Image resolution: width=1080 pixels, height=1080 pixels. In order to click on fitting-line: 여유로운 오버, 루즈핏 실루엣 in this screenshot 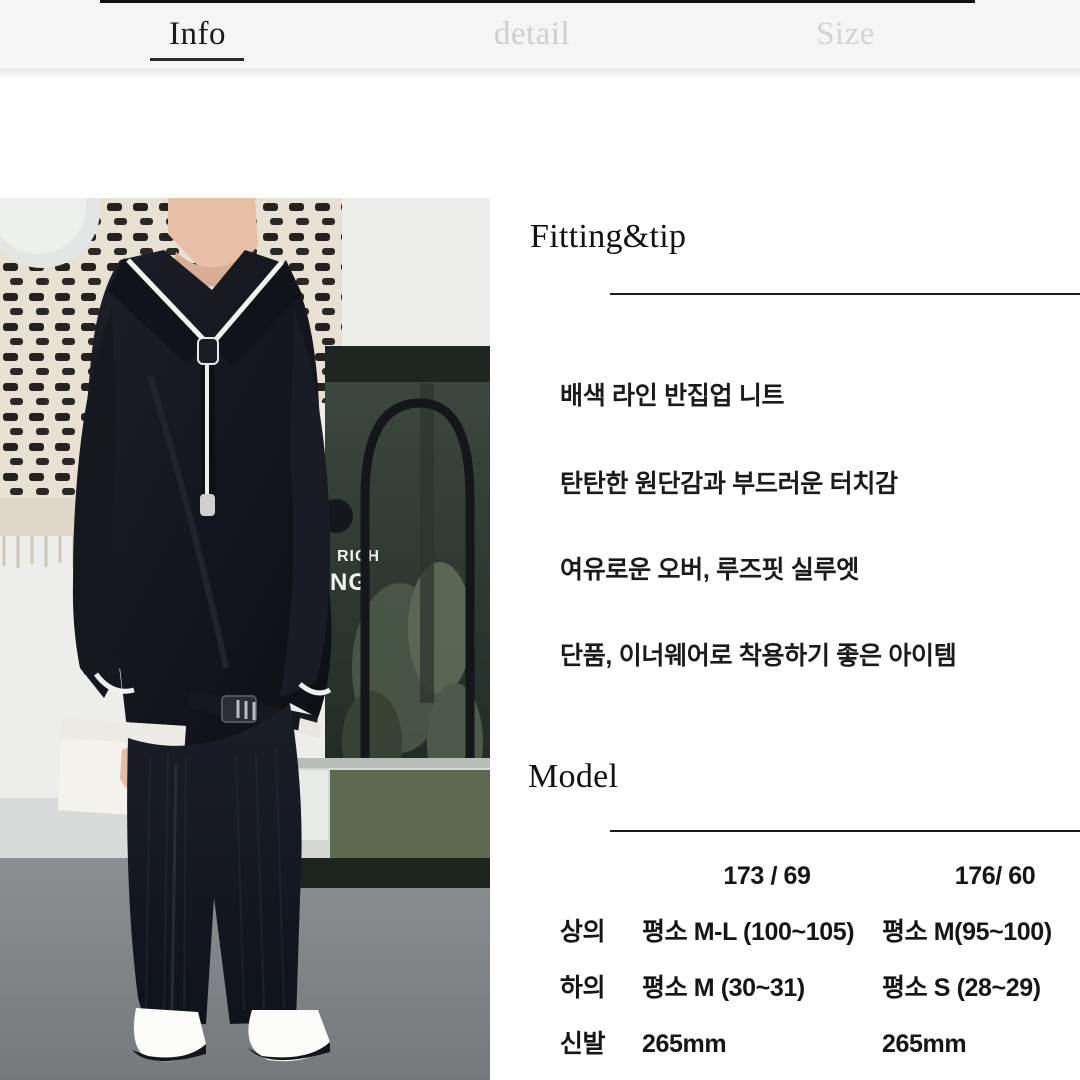, I will do `click(709, 570)`.